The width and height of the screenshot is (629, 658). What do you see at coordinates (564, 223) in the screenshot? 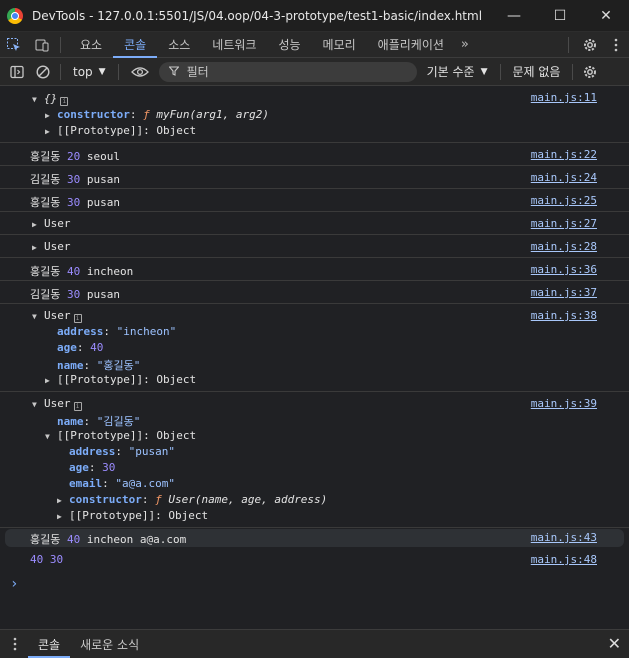
I see `source-link: main.js:27` at bounding box center [564, 223].